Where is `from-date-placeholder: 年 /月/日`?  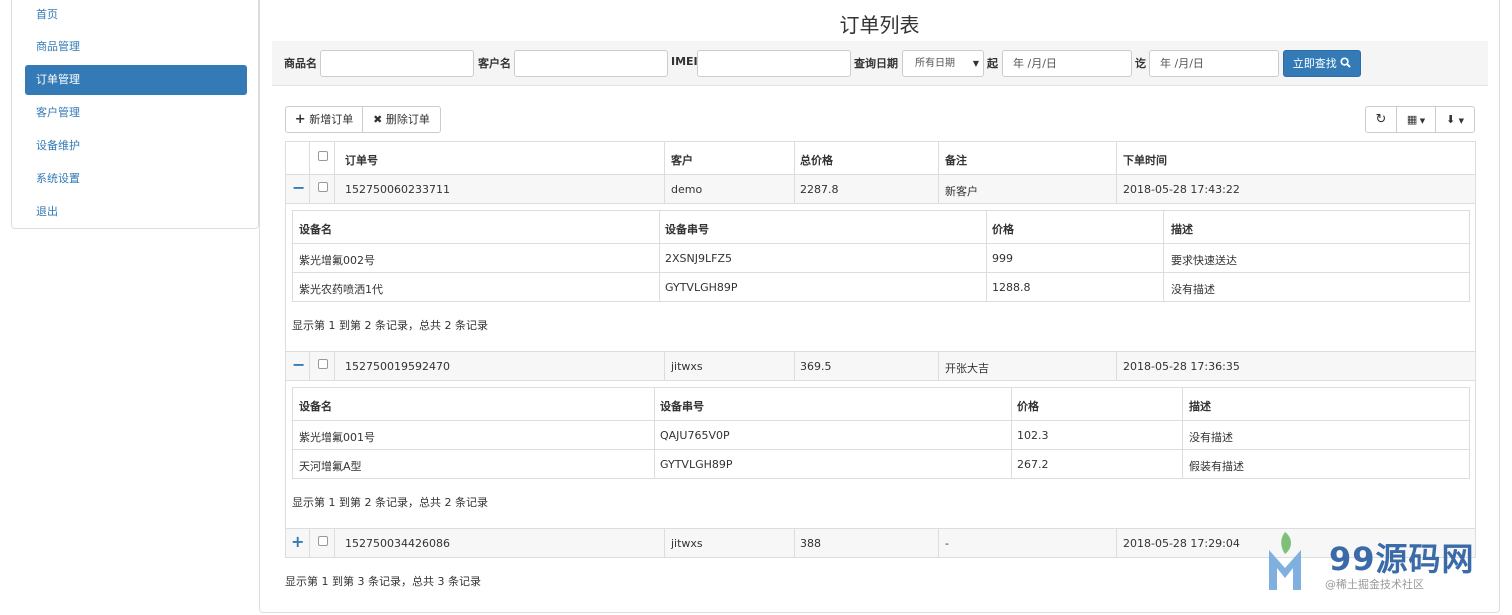 from-date-placeholder: 年 /月/日 is located at coordinates (1035, 63).